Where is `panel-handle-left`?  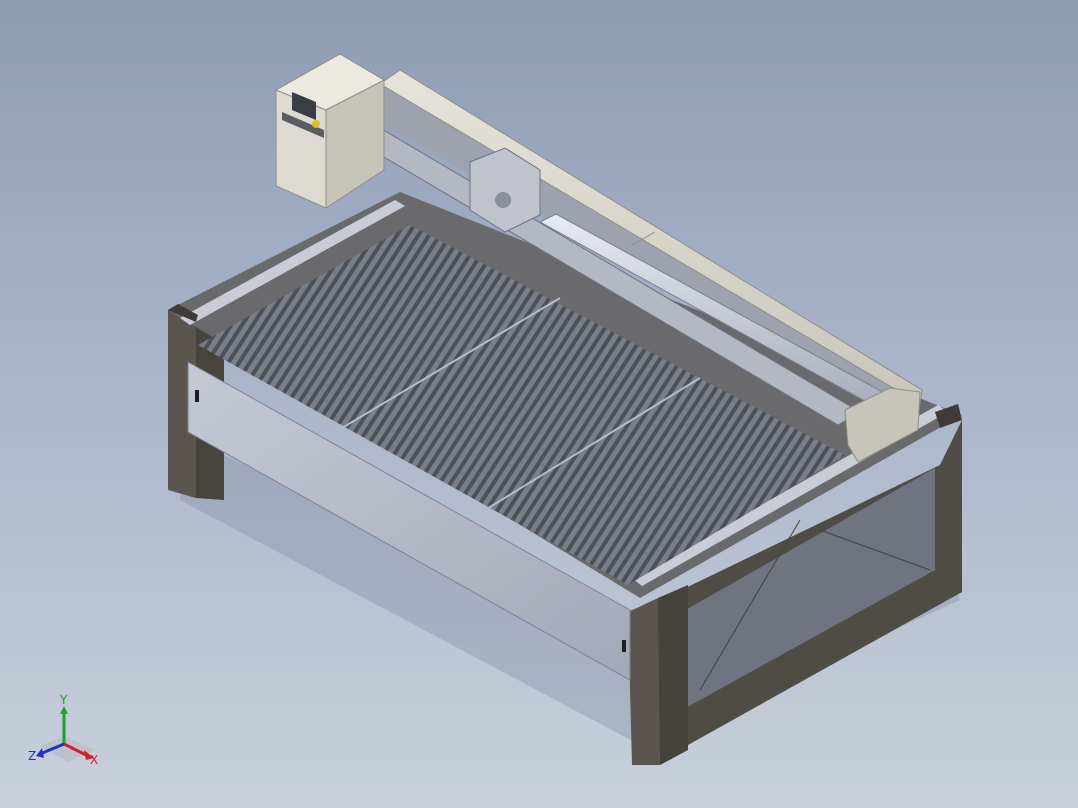 panel-handle-left is located at coordinates (197, 396).